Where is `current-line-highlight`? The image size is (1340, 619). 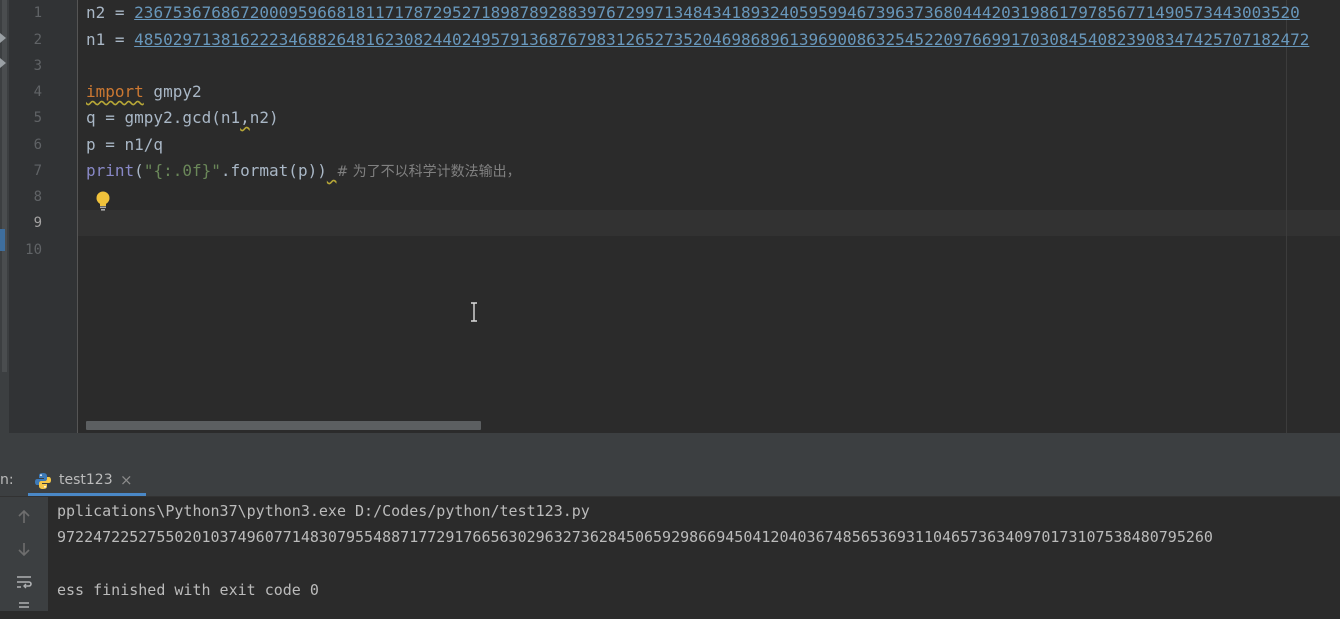
current-line-highlight is located at coordinates (709, 223).